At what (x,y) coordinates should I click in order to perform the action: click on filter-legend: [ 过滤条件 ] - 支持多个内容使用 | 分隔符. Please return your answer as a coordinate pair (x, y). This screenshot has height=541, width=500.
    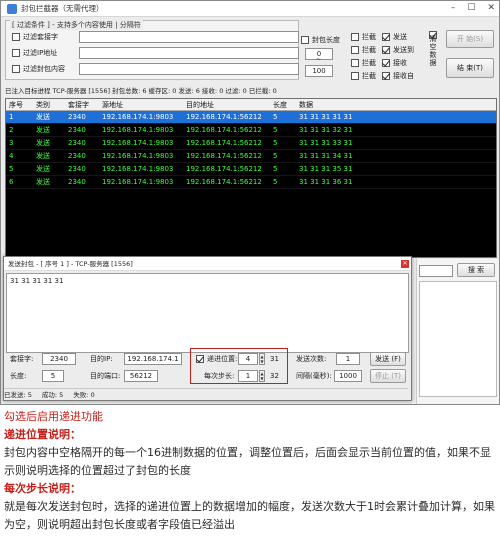
    Looking at the image, I should click on (76, 25).